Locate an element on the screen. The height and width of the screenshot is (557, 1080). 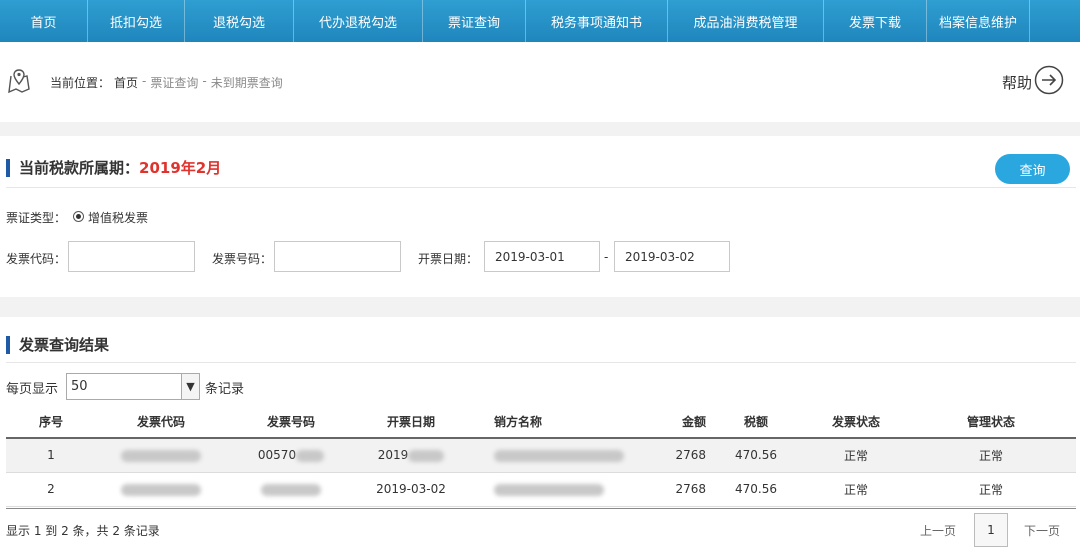
invoice-number-input is located at coordinates (337, 256).